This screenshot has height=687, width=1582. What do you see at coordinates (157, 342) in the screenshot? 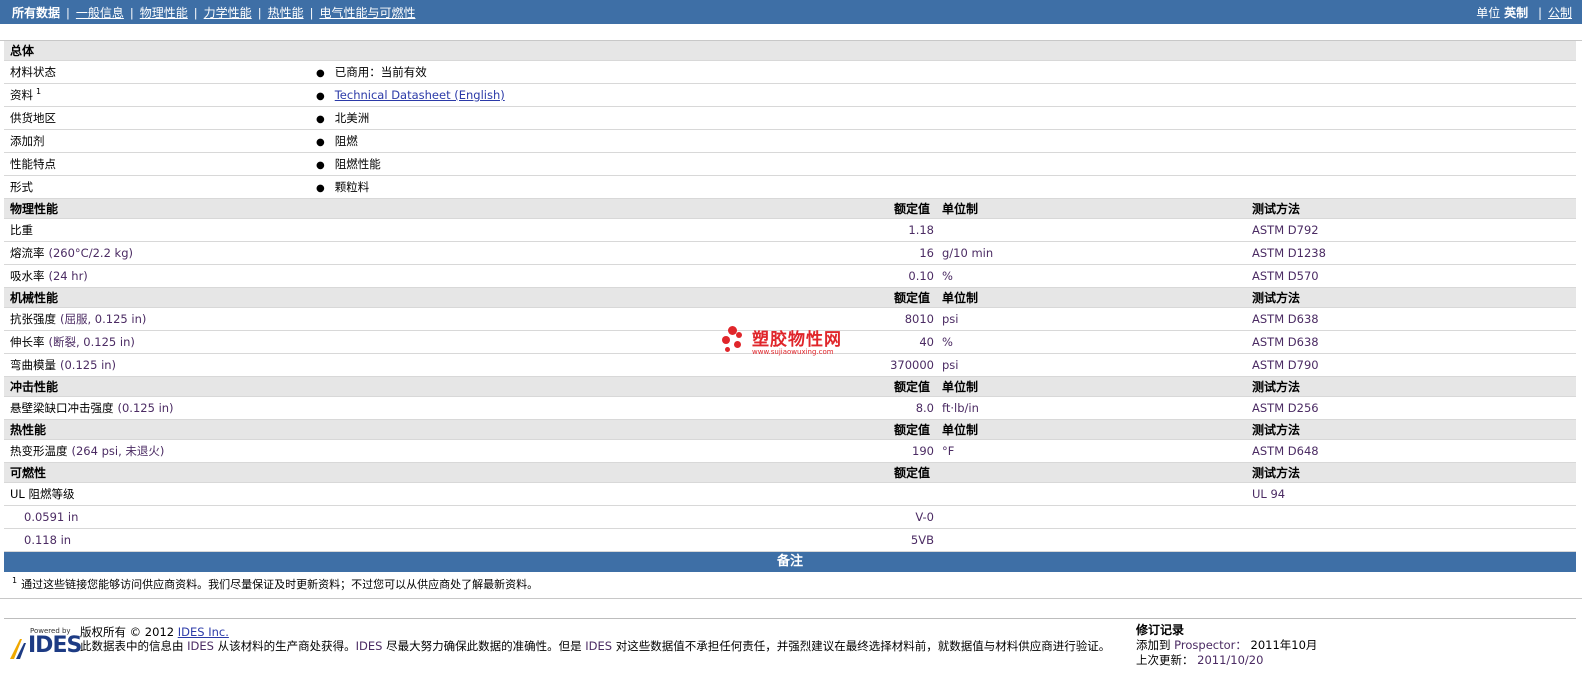
I see `property-label: 伸长率 (断裂, 0.125 in)` at bounding box center [157, 342].